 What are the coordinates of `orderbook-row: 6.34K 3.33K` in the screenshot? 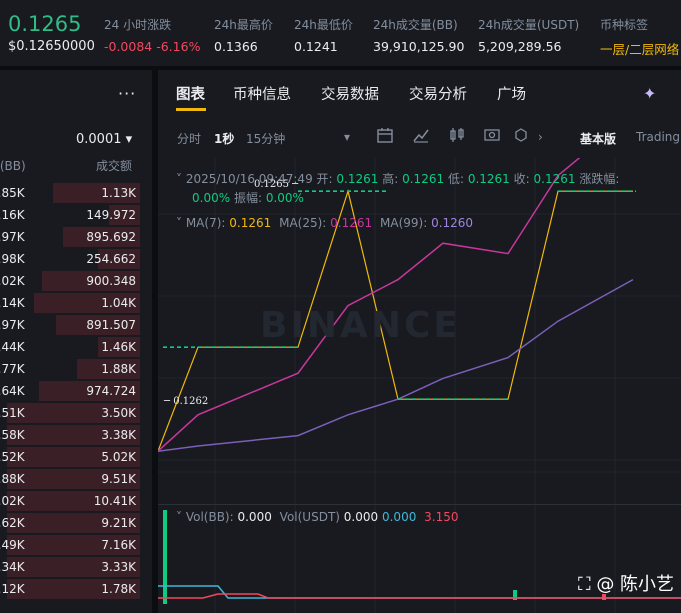 It's located at (76, 567).